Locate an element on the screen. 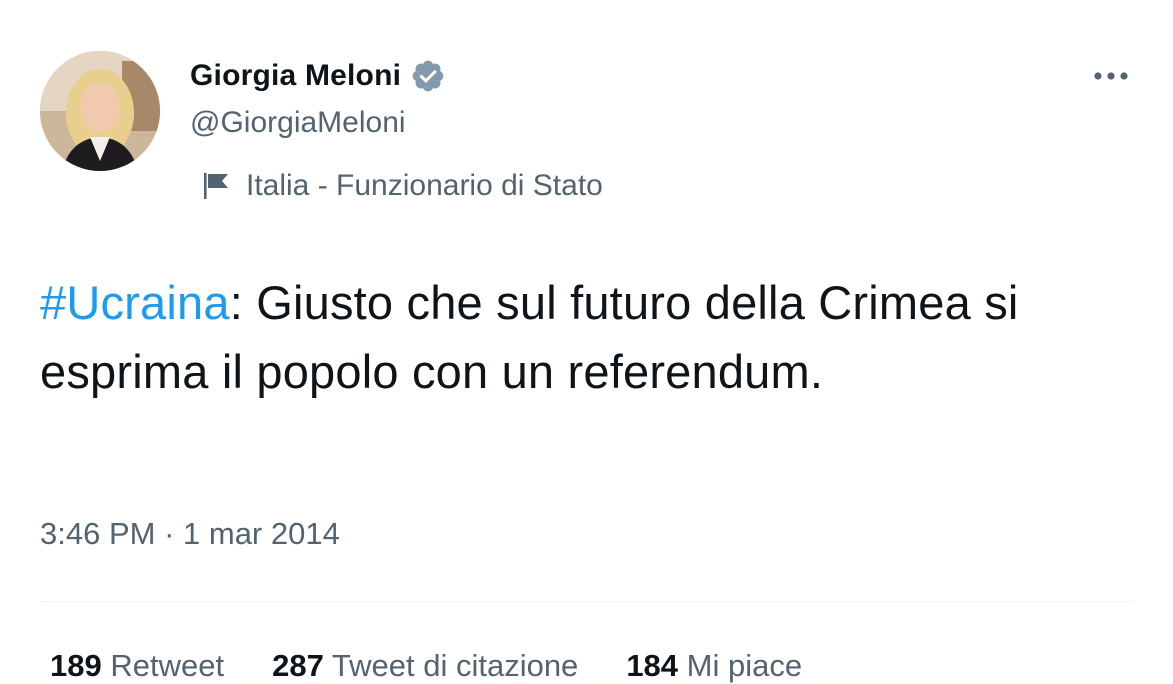  avatar is located at coordinates (100, 111).